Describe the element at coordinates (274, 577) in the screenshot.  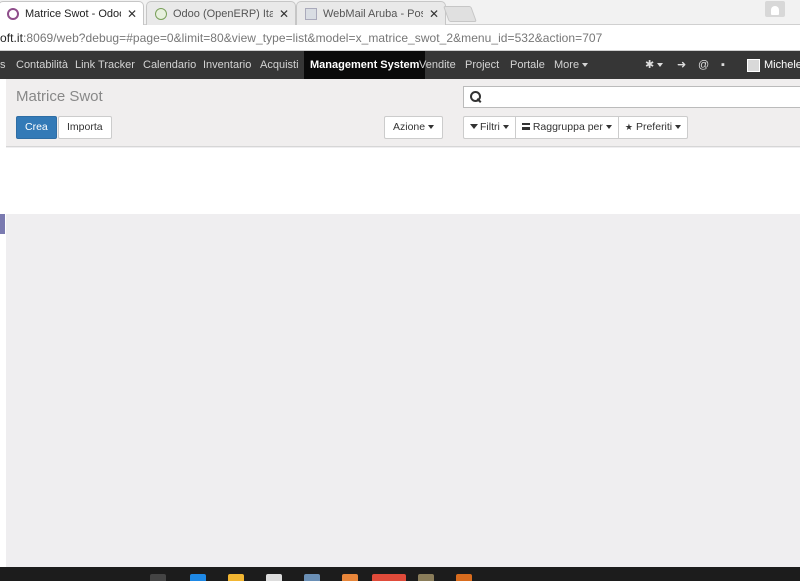
I see `store-icon` at that location.